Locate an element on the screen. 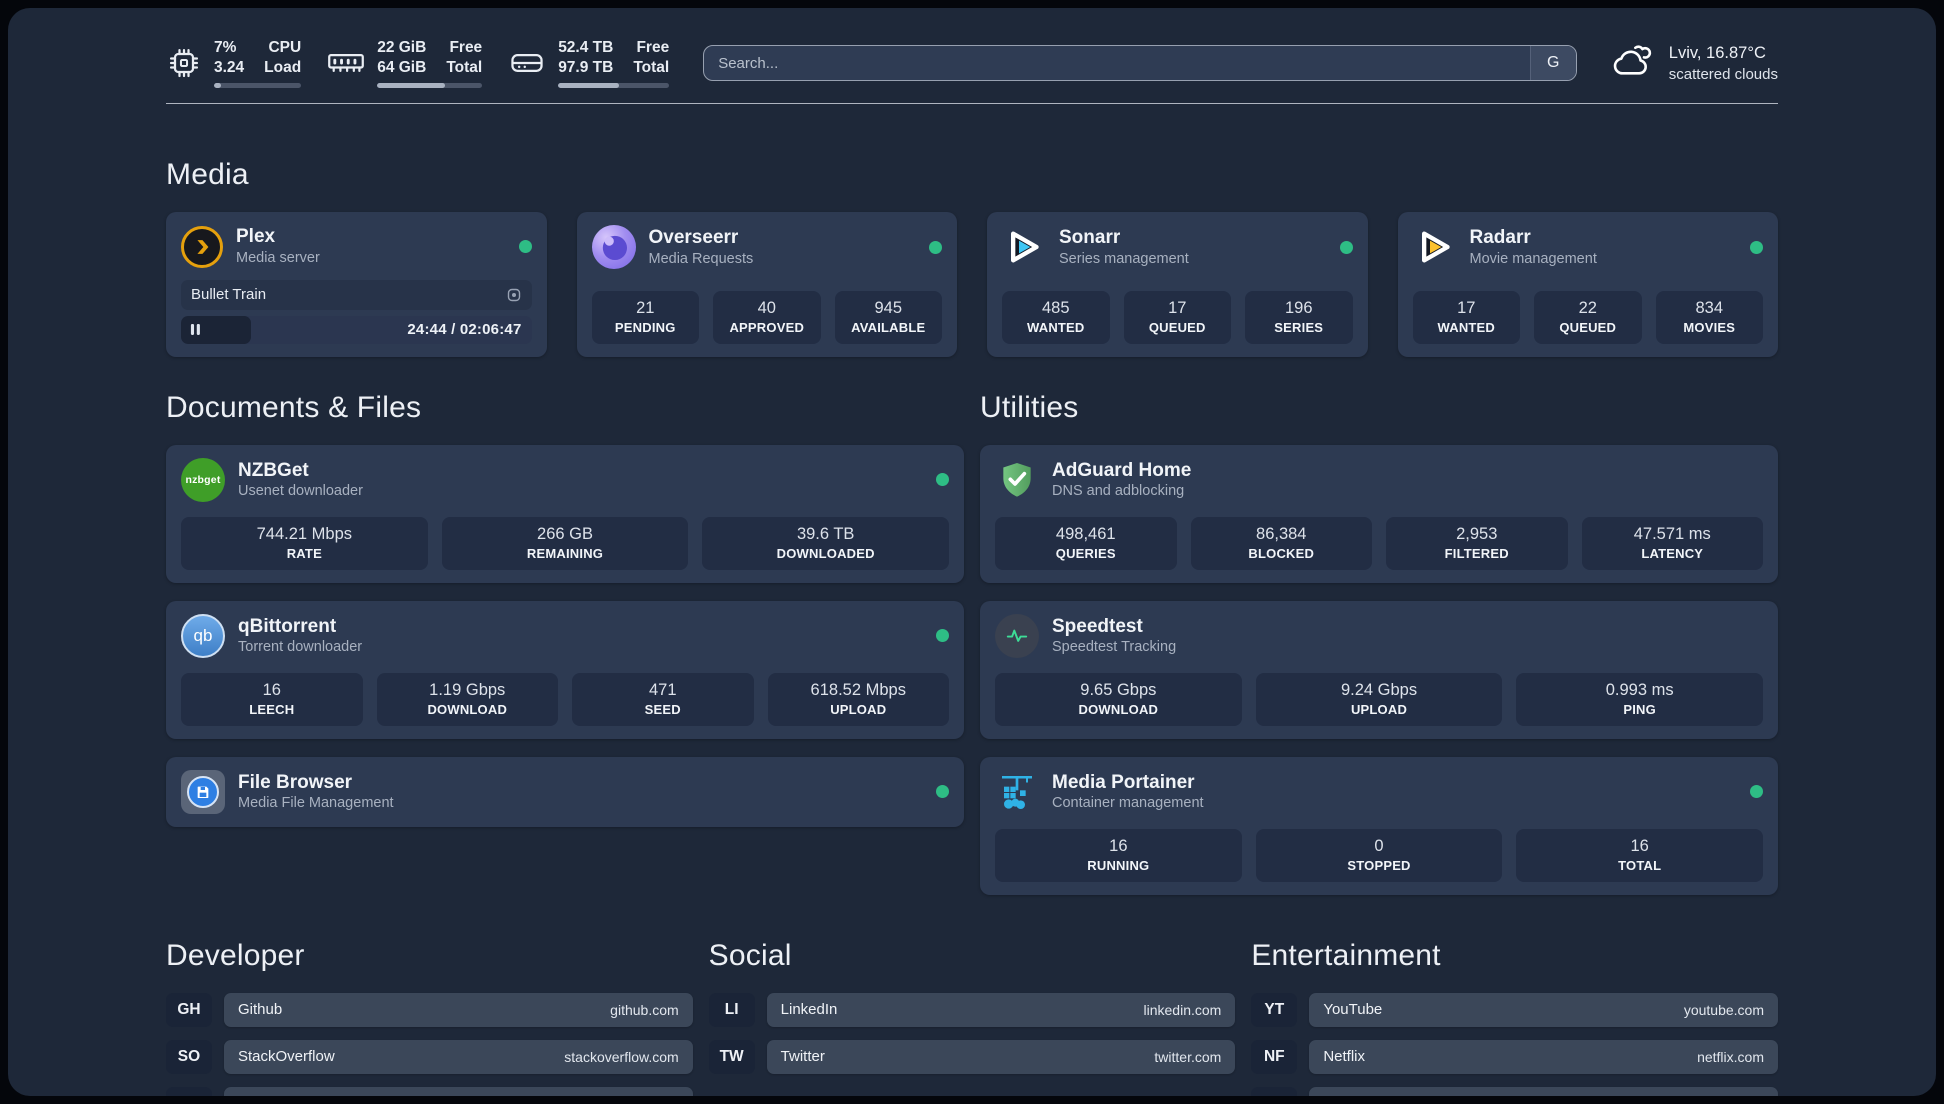 The image size is (1944, 1104). stat-tile: 744.21 Mbps RATE is located at coordinates (304, 543).